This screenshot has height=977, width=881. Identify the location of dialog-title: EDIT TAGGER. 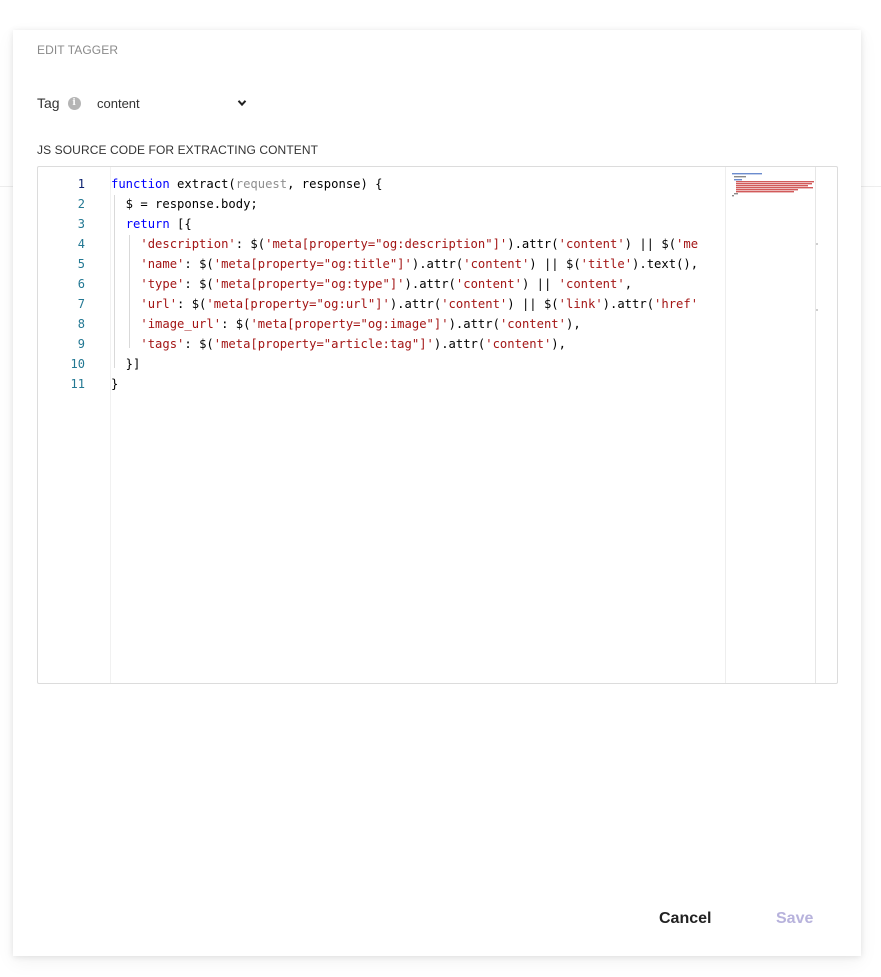
(78, 50).